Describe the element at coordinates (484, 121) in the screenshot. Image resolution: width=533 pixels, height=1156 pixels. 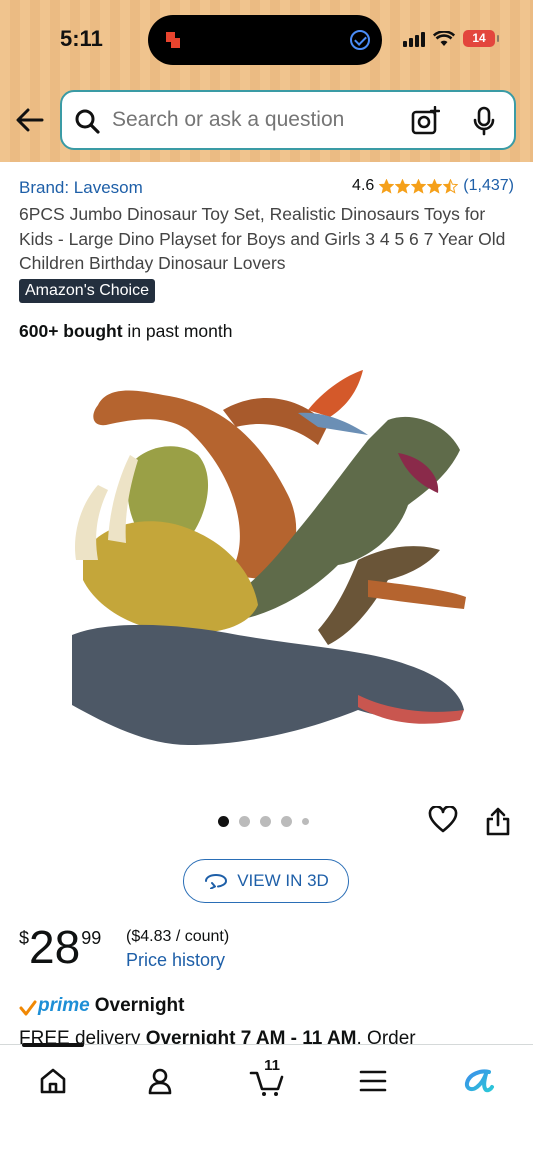
I see `microphone-icon` at that location.